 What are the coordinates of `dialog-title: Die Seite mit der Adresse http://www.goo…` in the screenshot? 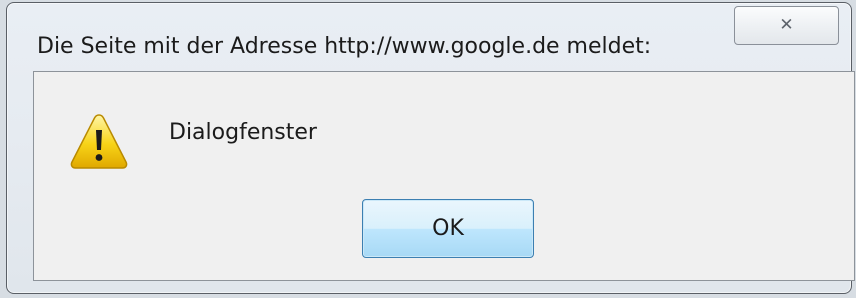 It's located at (344, 46).